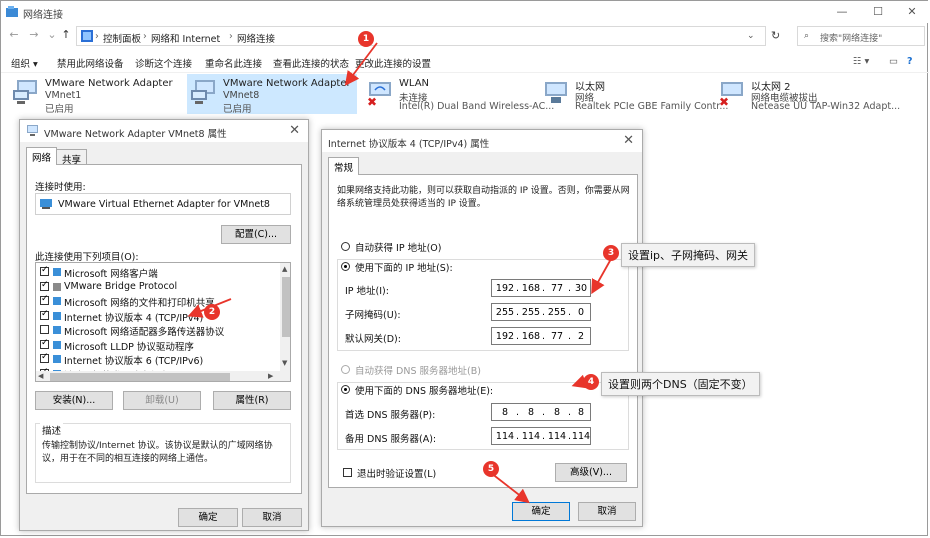 The height and width of the screenshot is (538, 930). Describe the element at coordinates (212, 312) in the screenshot. I see `annotation-badge-2: 2` at that location.